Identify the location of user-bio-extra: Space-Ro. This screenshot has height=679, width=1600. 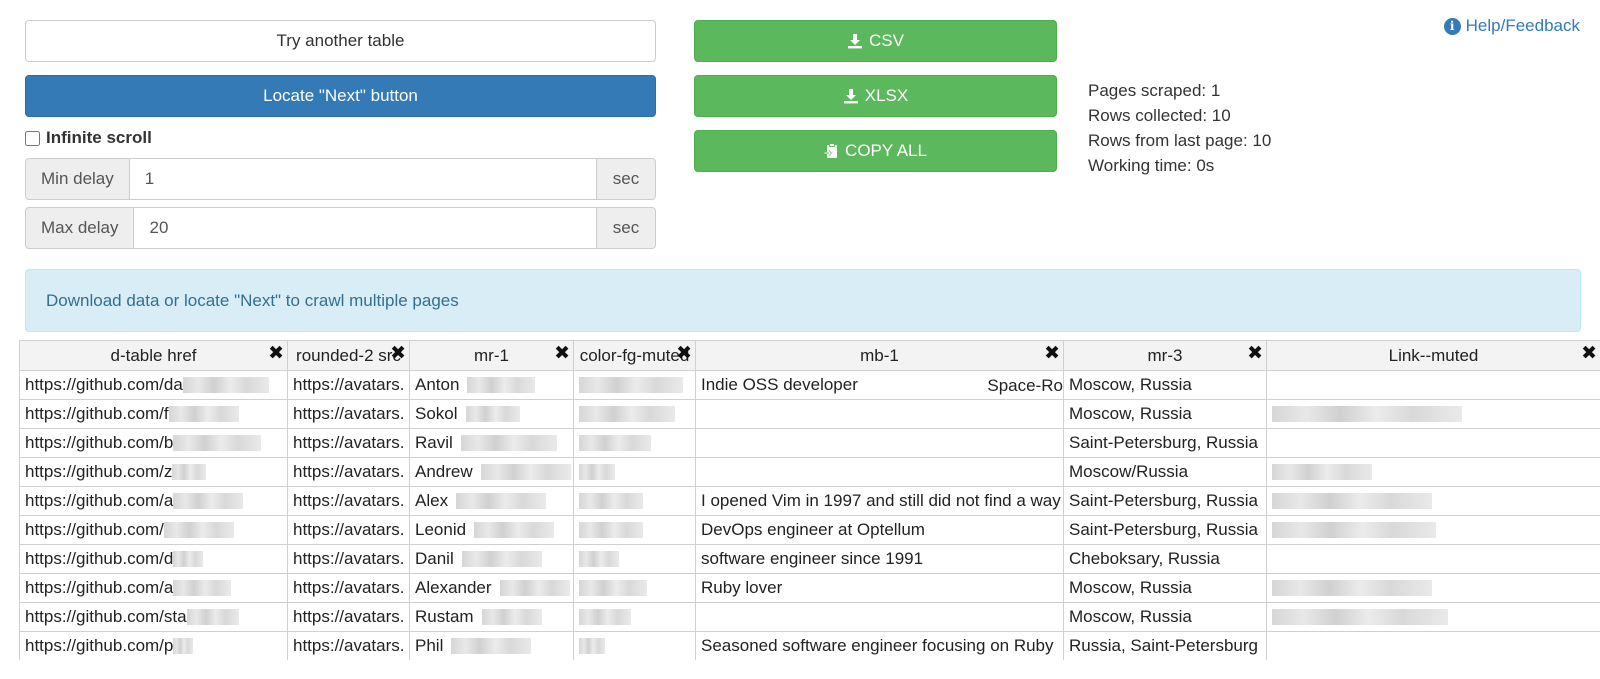
(1025, 385).